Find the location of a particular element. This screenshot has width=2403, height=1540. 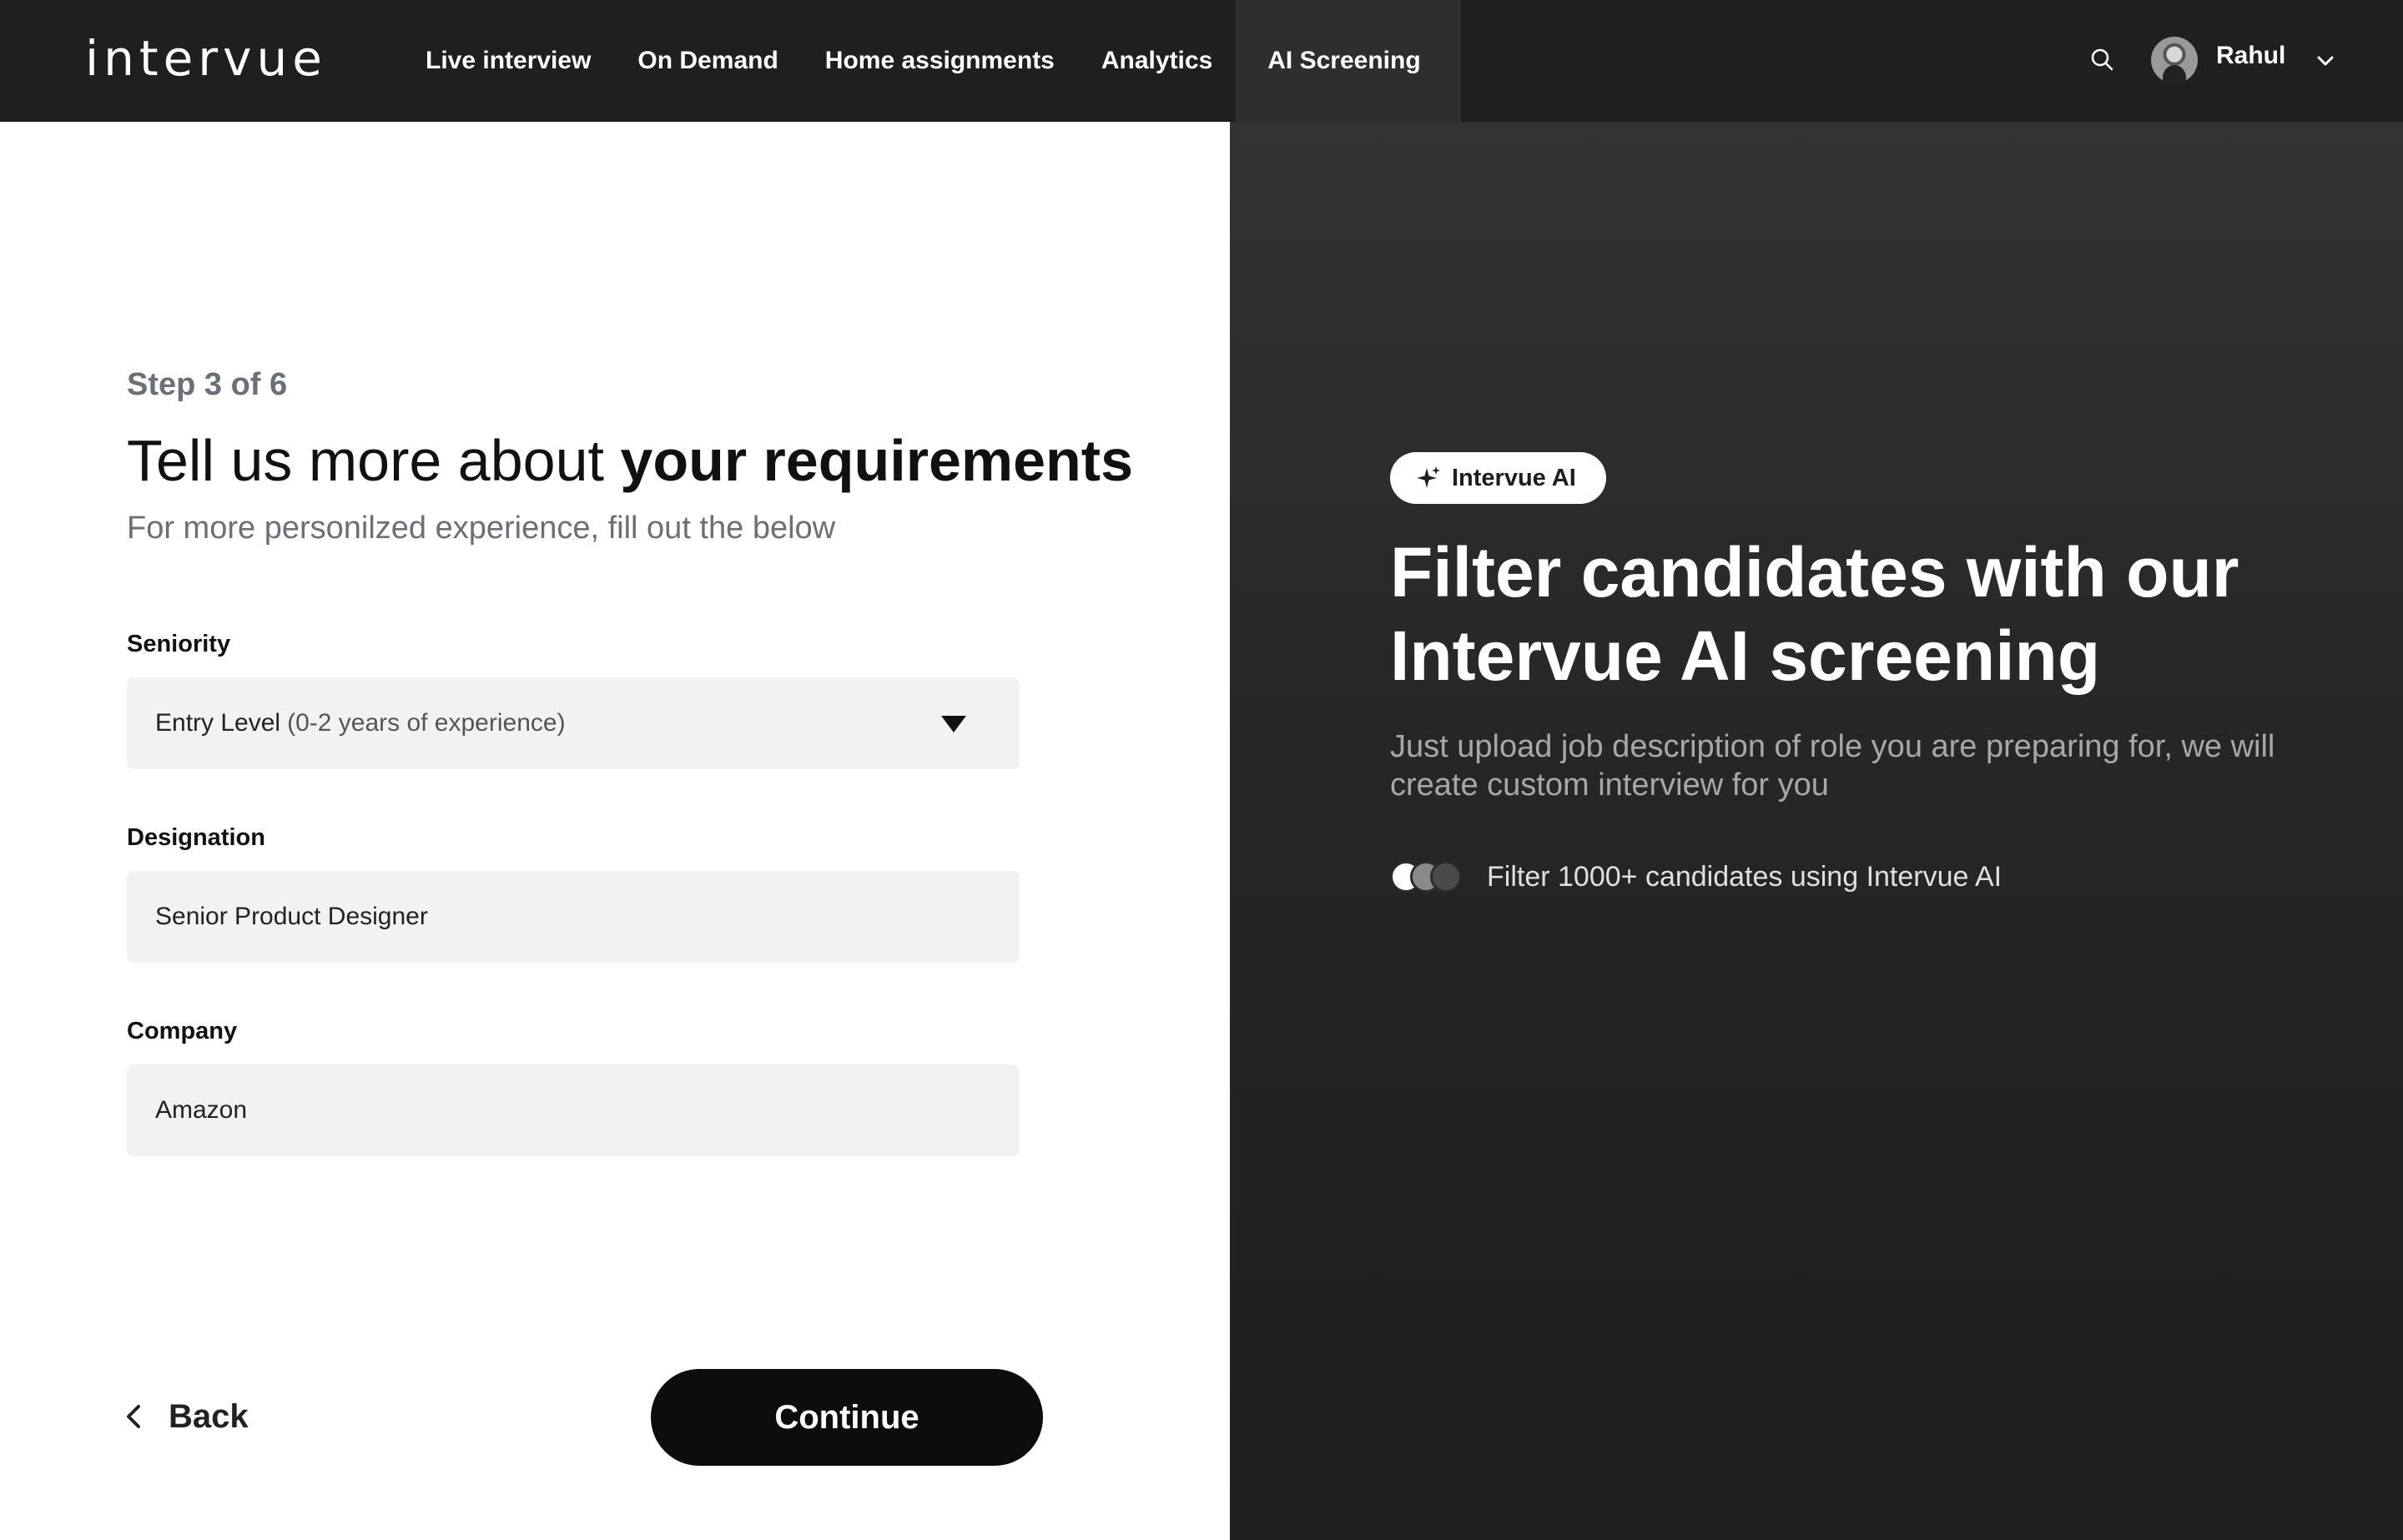

company-input: Amazon is located at coordinates (573, 1110).